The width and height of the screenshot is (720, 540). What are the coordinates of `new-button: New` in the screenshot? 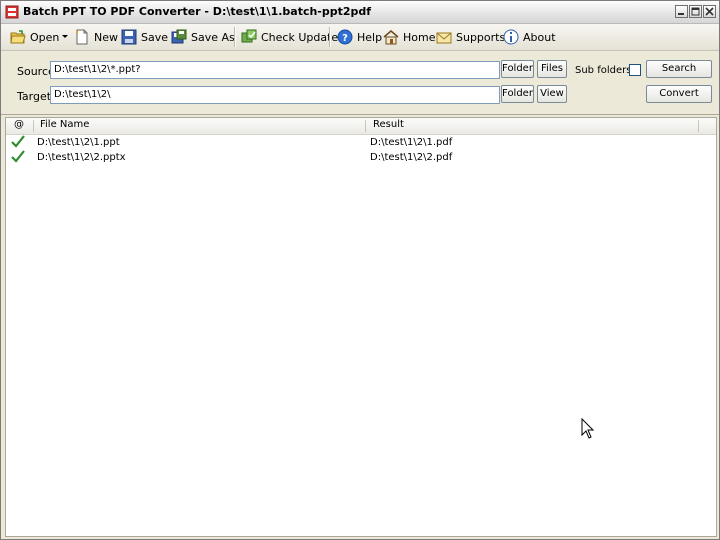 It's located at (96, 37).